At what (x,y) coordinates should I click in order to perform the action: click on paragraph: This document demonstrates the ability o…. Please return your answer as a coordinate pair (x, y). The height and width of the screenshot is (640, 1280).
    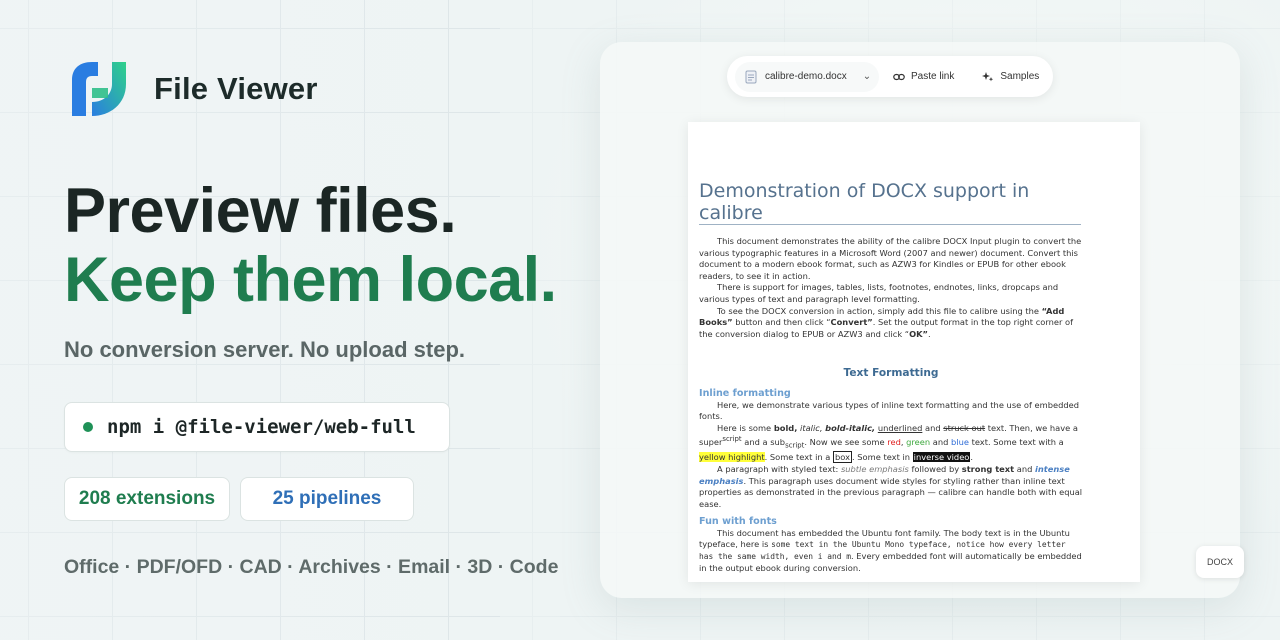
    Looking at the image, I should click on (890, 258).